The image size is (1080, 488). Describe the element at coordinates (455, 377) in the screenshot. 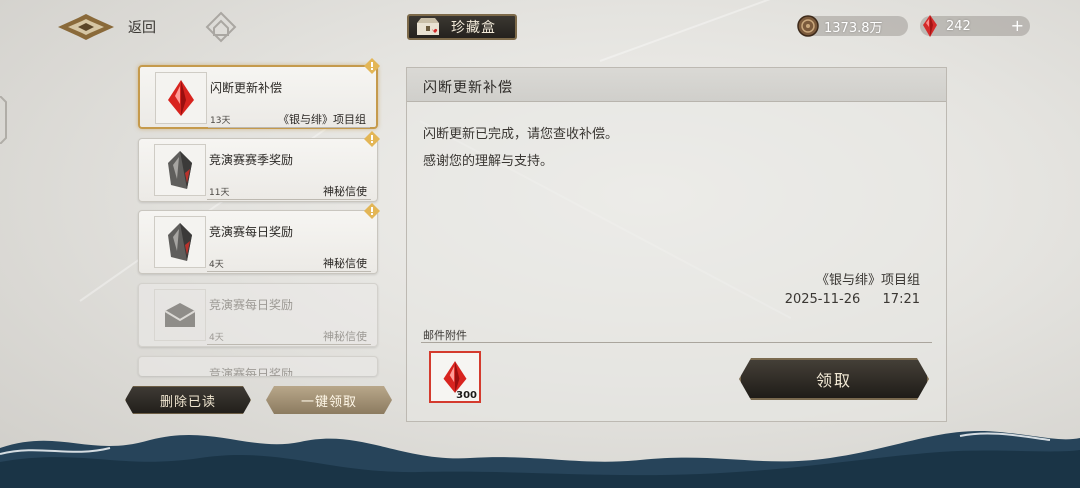

I see `attachment-item: 300` at that location.